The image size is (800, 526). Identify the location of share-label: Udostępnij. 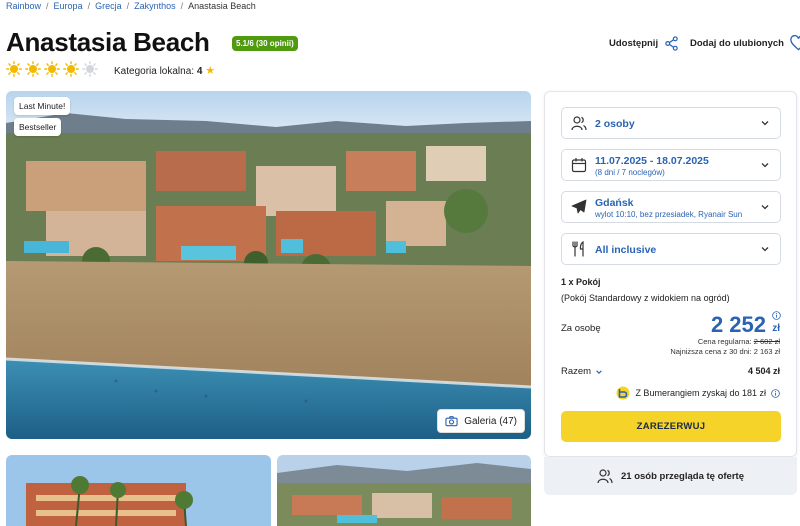
(634, 43).